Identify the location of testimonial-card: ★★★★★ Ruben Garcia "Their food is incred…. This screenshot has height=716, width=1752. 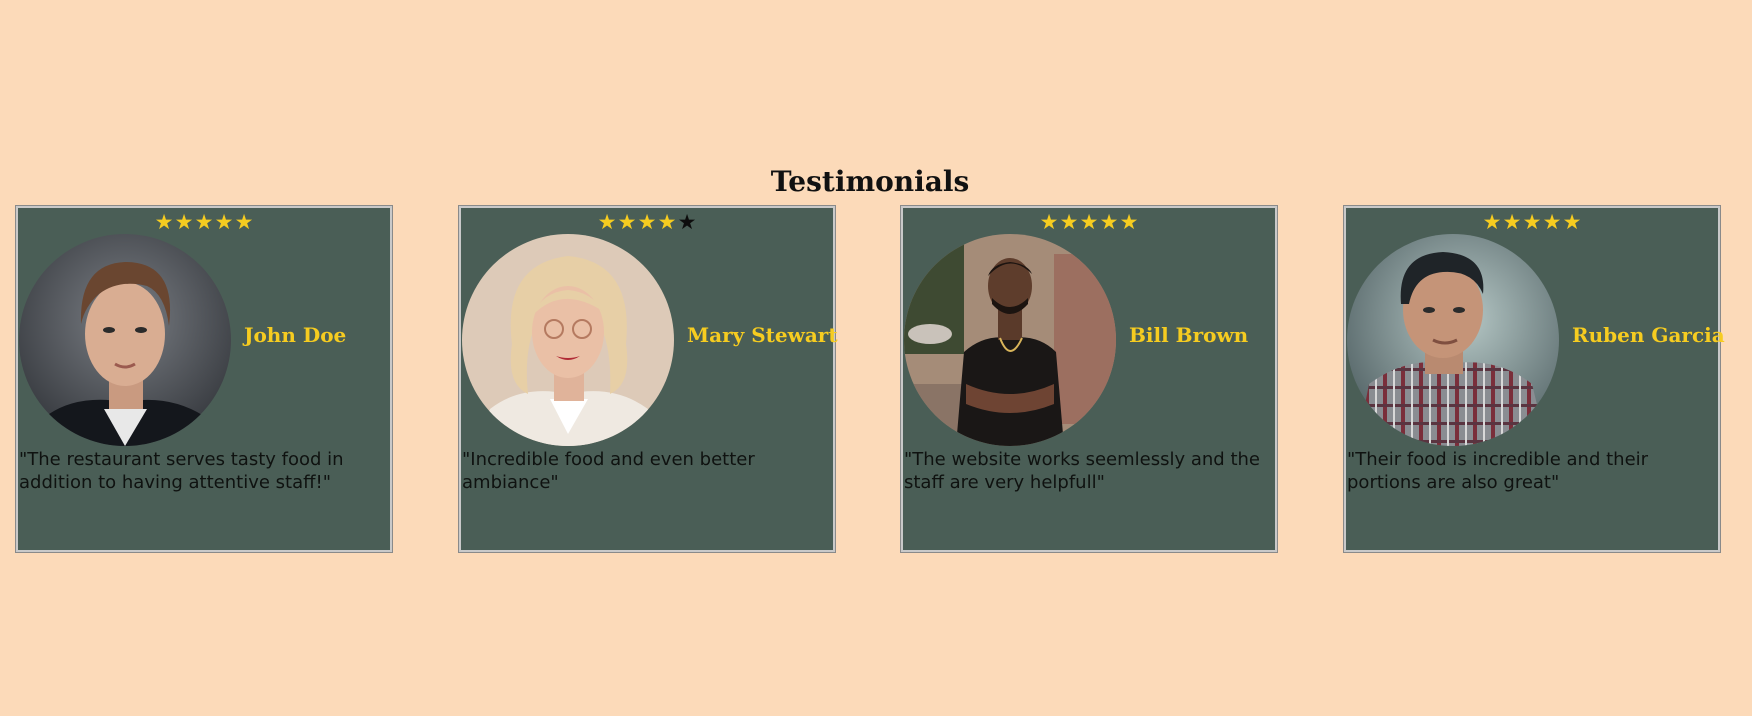
(1534, 379).